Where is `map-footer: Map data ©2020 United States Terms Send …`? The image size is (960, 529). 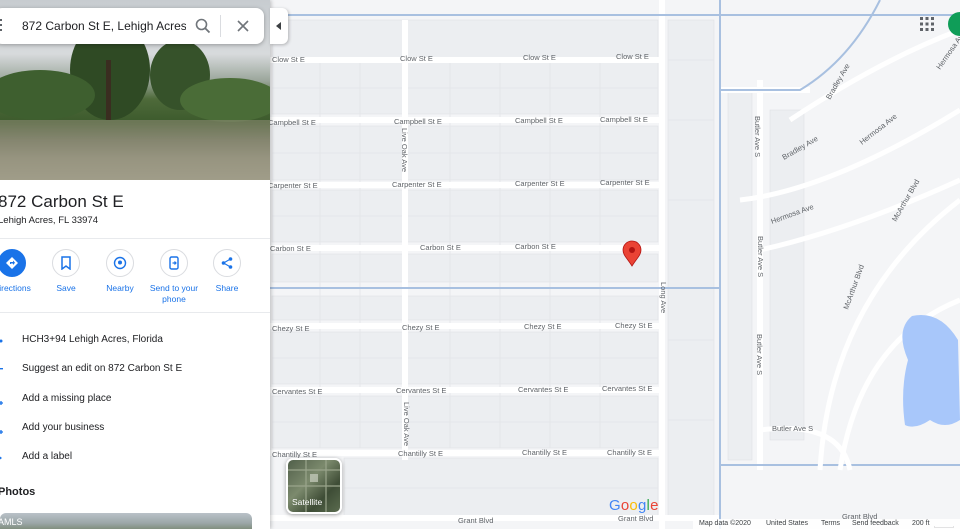
map-footer: Map data ©2020 United States Terms Send … is located at coordinates (826, 524).